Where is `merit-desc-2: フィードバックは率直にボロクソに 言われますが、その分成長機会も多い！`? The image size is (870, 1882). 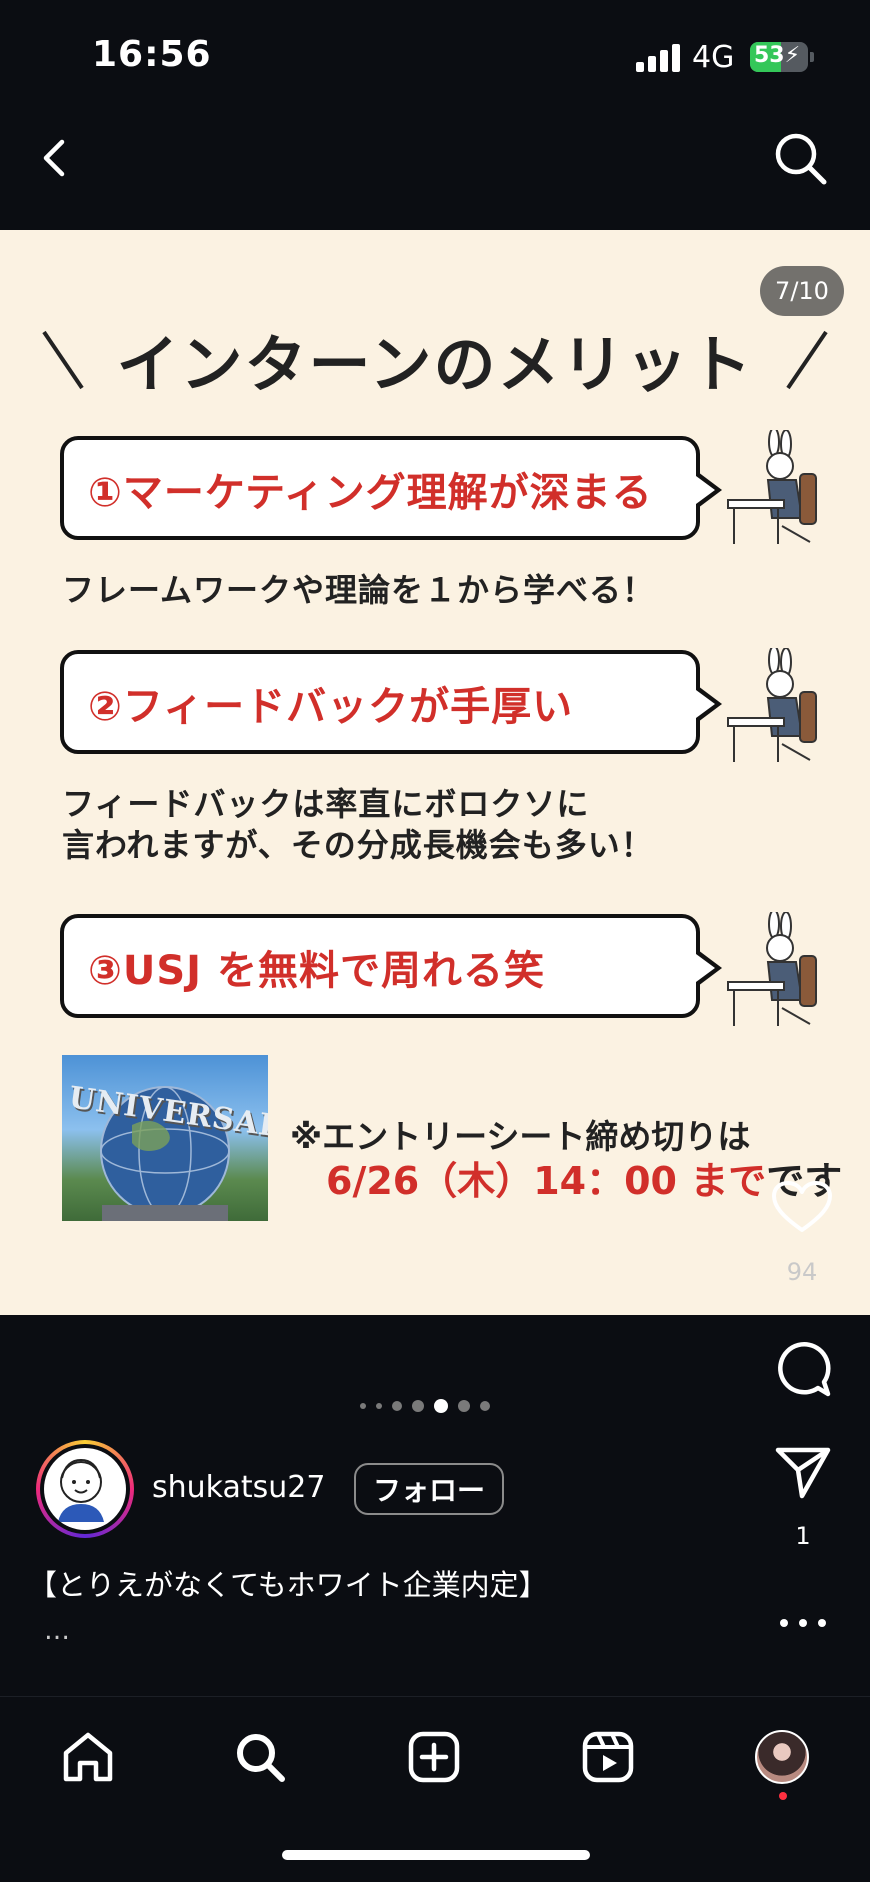
merit-desc-2: フィードバックは率直にボロクソに 言われますが、その分成長機会も多い！ is located at coordinates (358, 825).